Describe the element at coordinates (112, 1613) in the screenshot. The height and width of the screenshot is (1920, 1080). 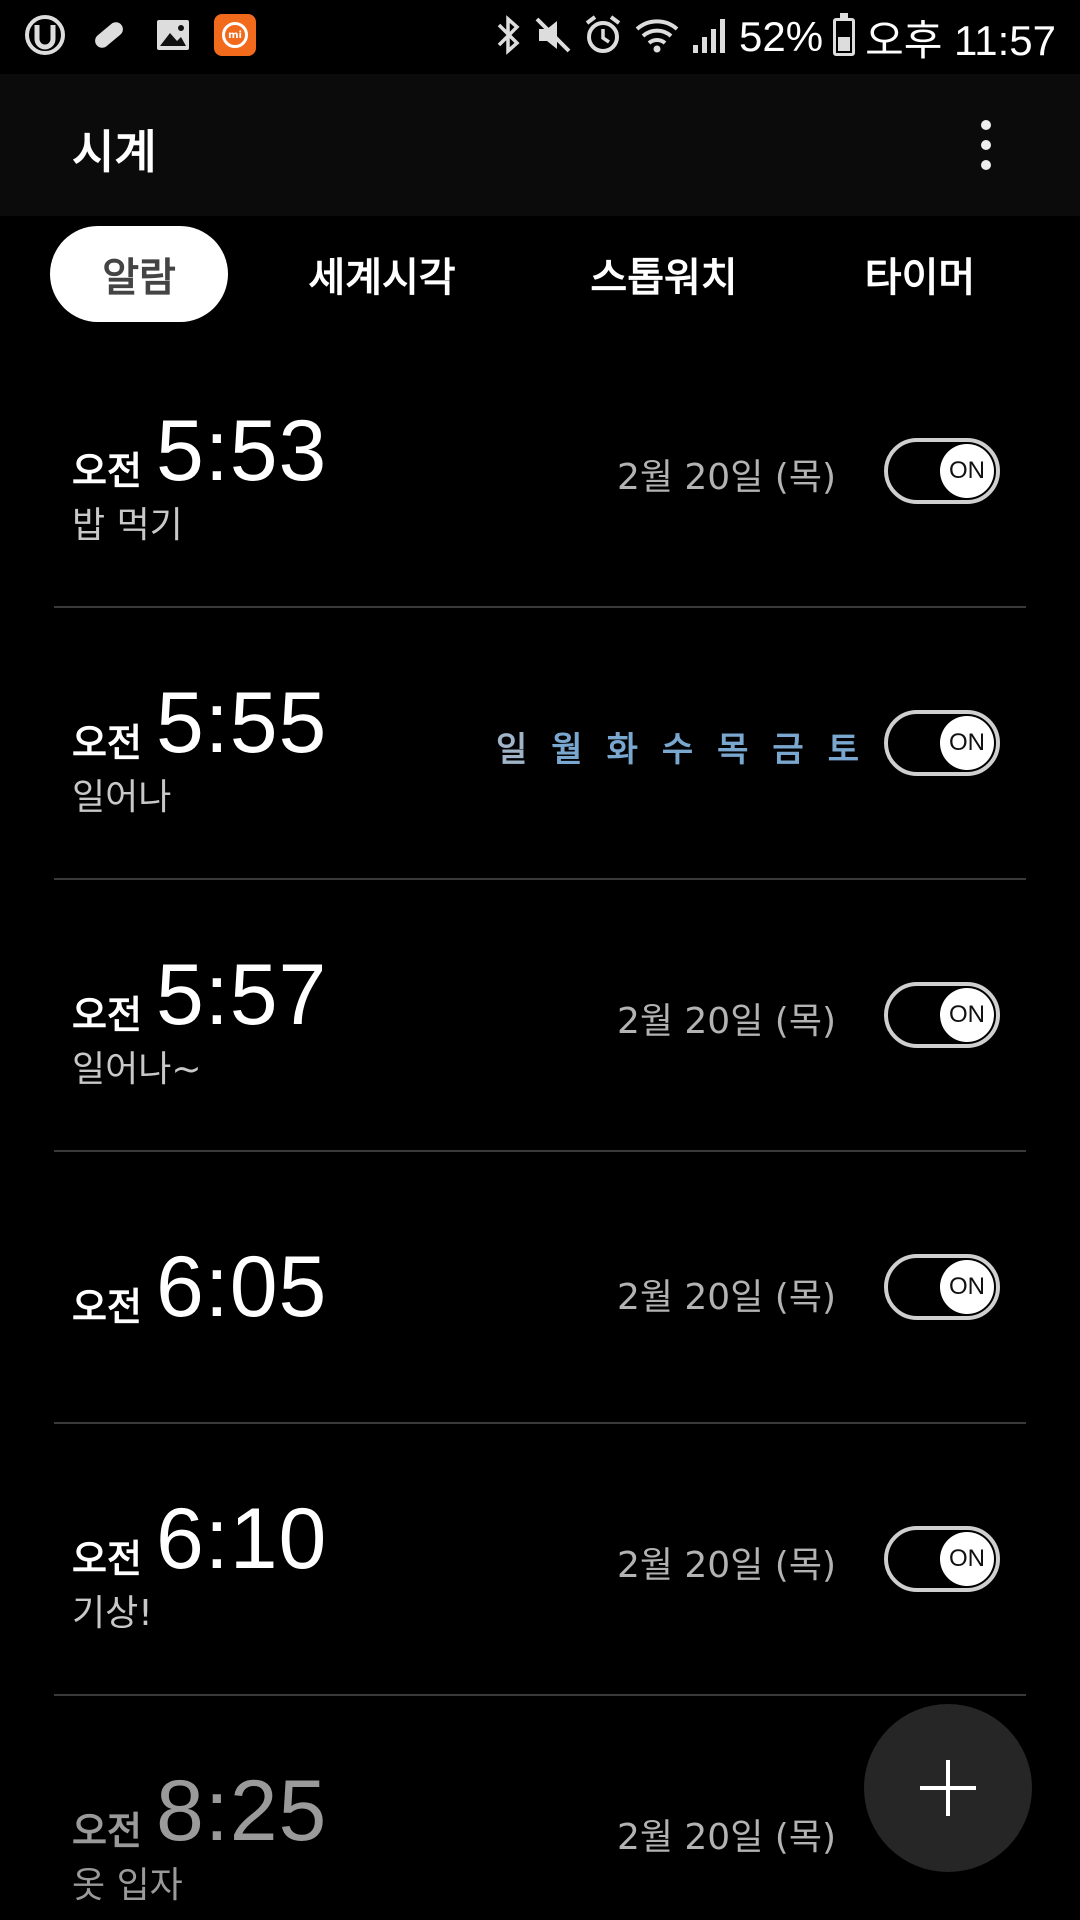
I see `alarm-label: 기상!` at that location.